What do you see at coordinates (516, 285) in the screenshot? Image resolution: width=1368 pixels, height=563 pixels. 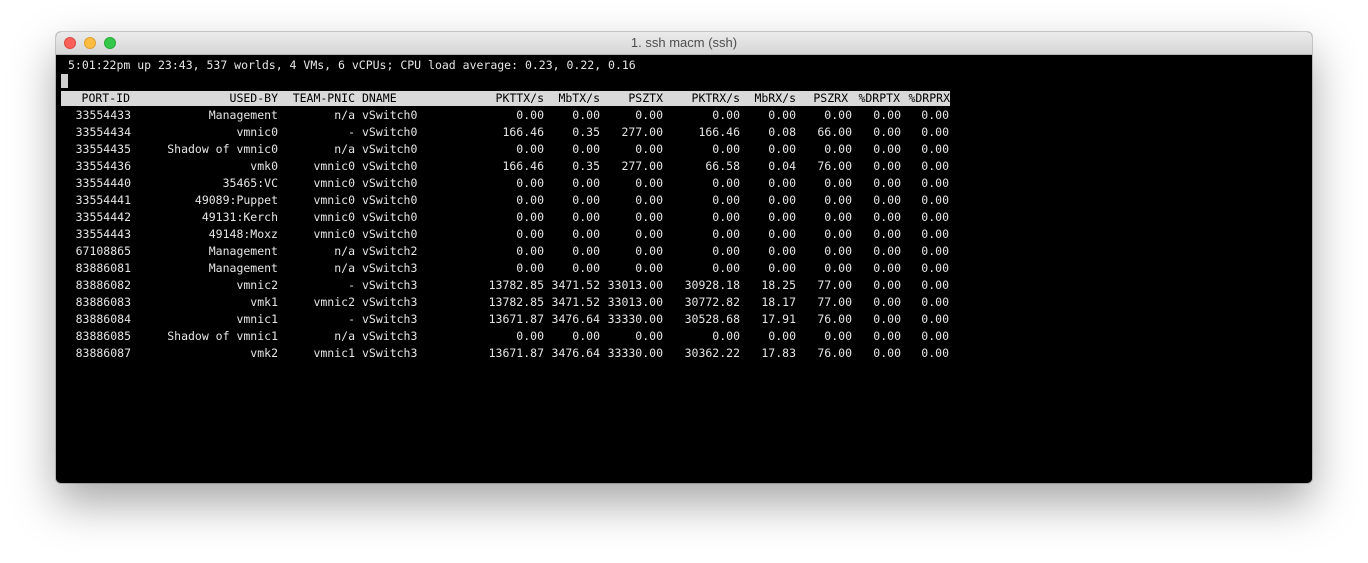 I see `cell-pkttx: 13782.85` at bounding box center [516, 285].